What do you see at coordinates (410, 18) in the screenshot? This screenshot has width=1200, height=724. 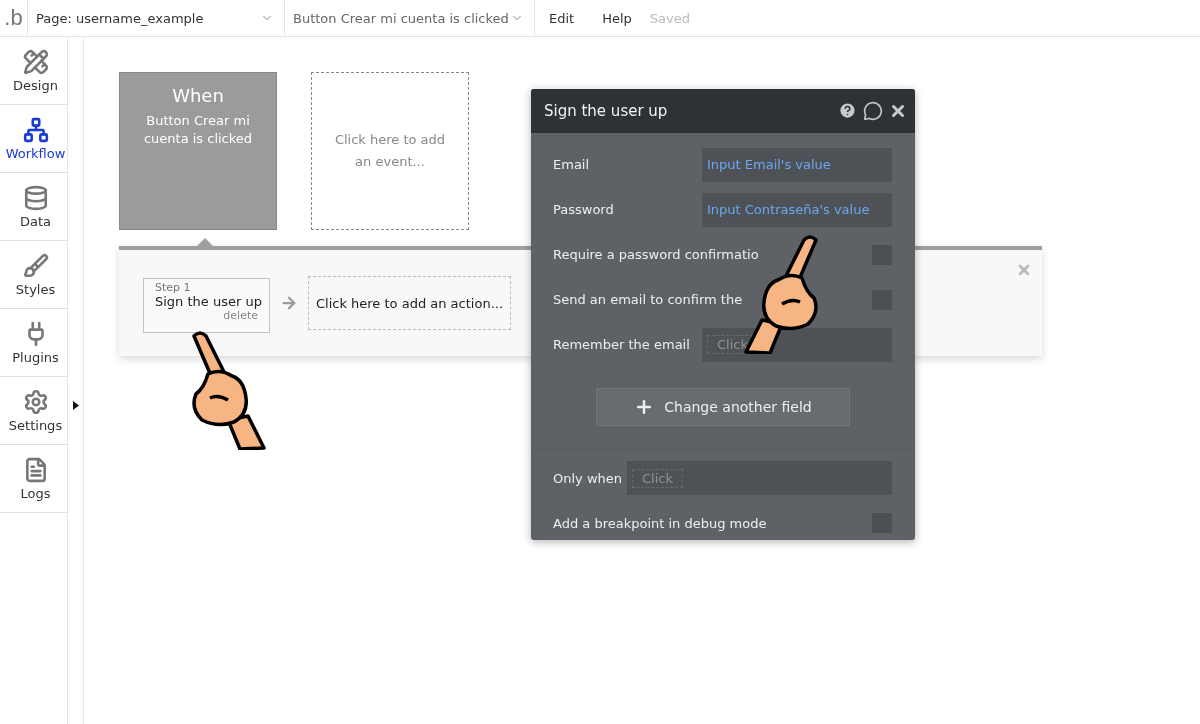 I see `event-selector: Button Crear mi cuenta is clicked` at bounding box center [410, 18].